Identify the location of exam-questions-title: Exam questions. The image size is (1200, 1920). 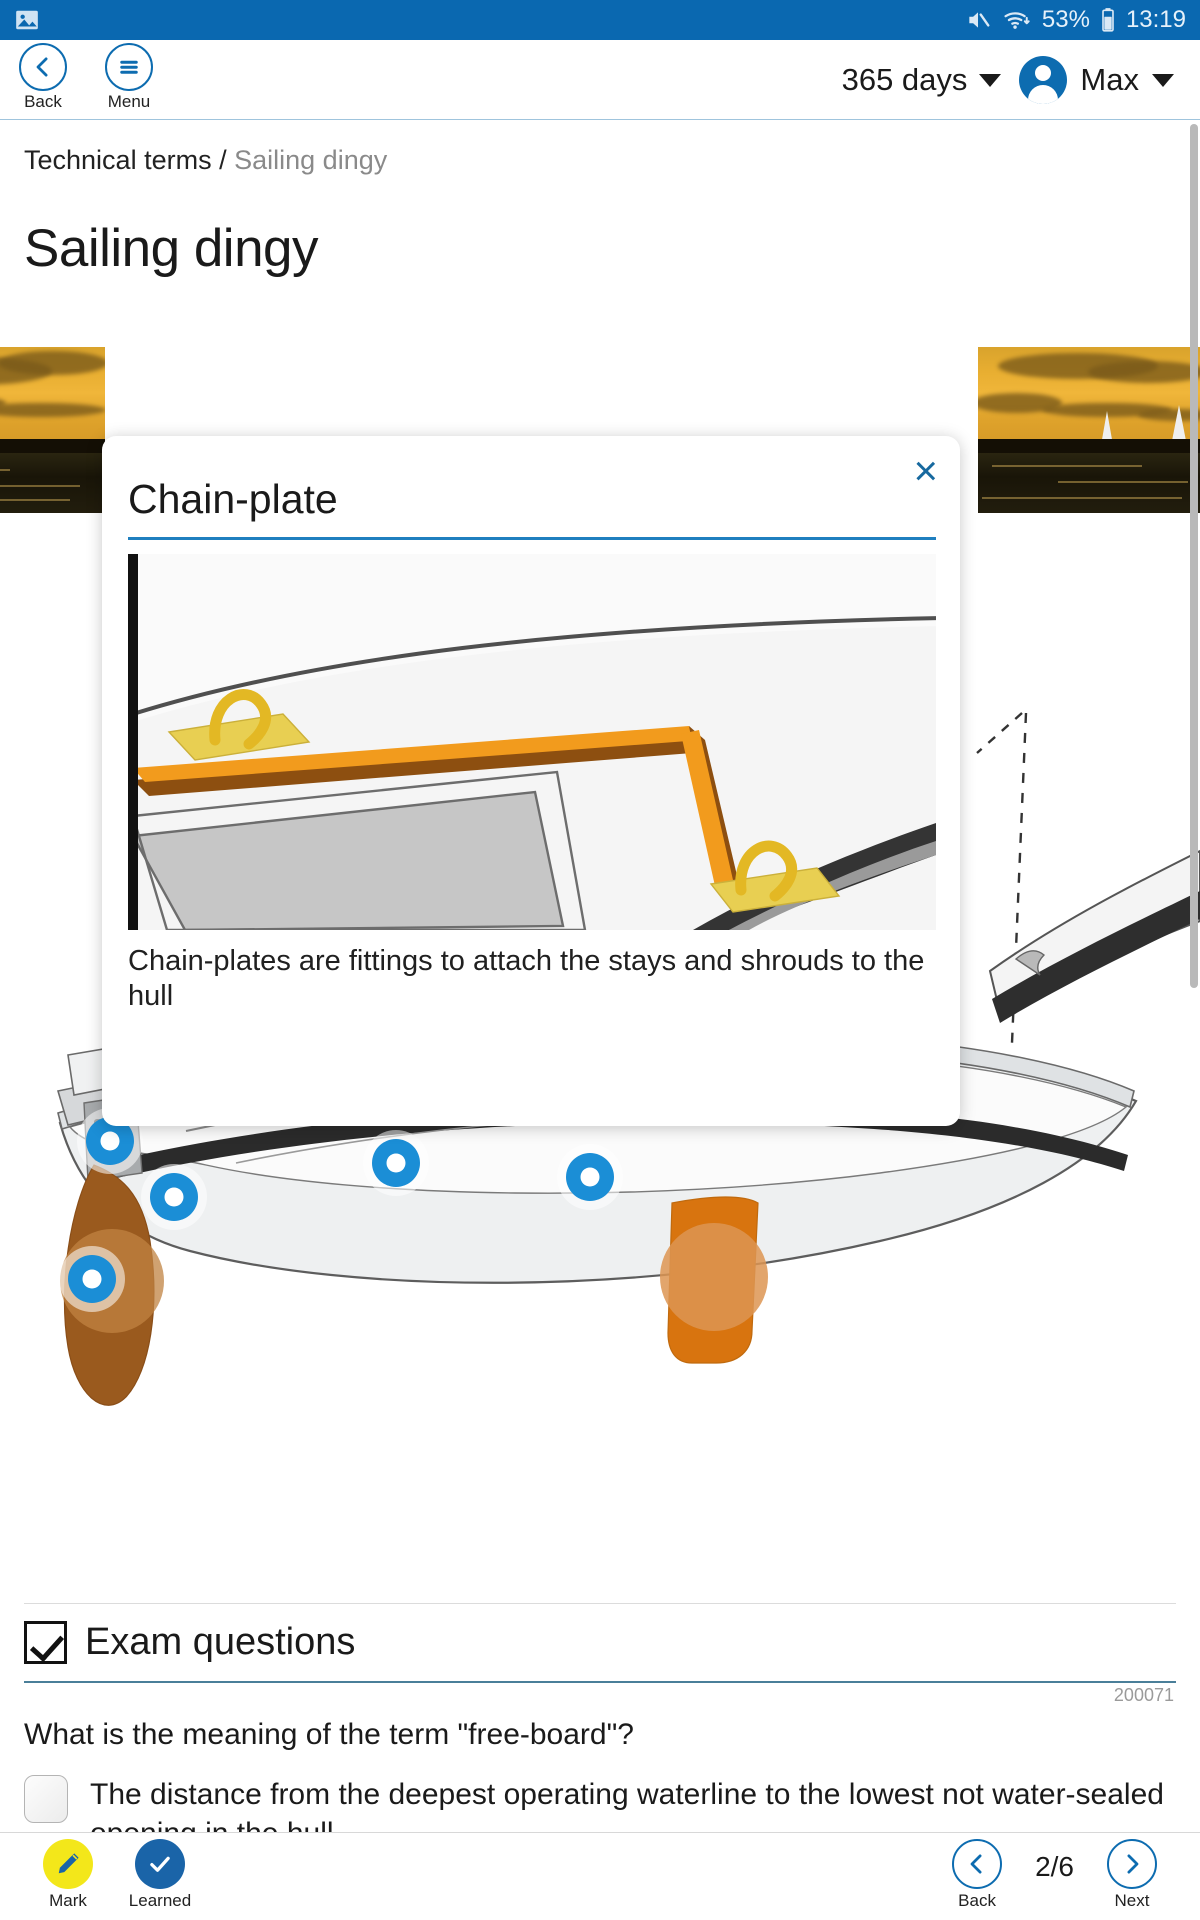
(220, 1642).